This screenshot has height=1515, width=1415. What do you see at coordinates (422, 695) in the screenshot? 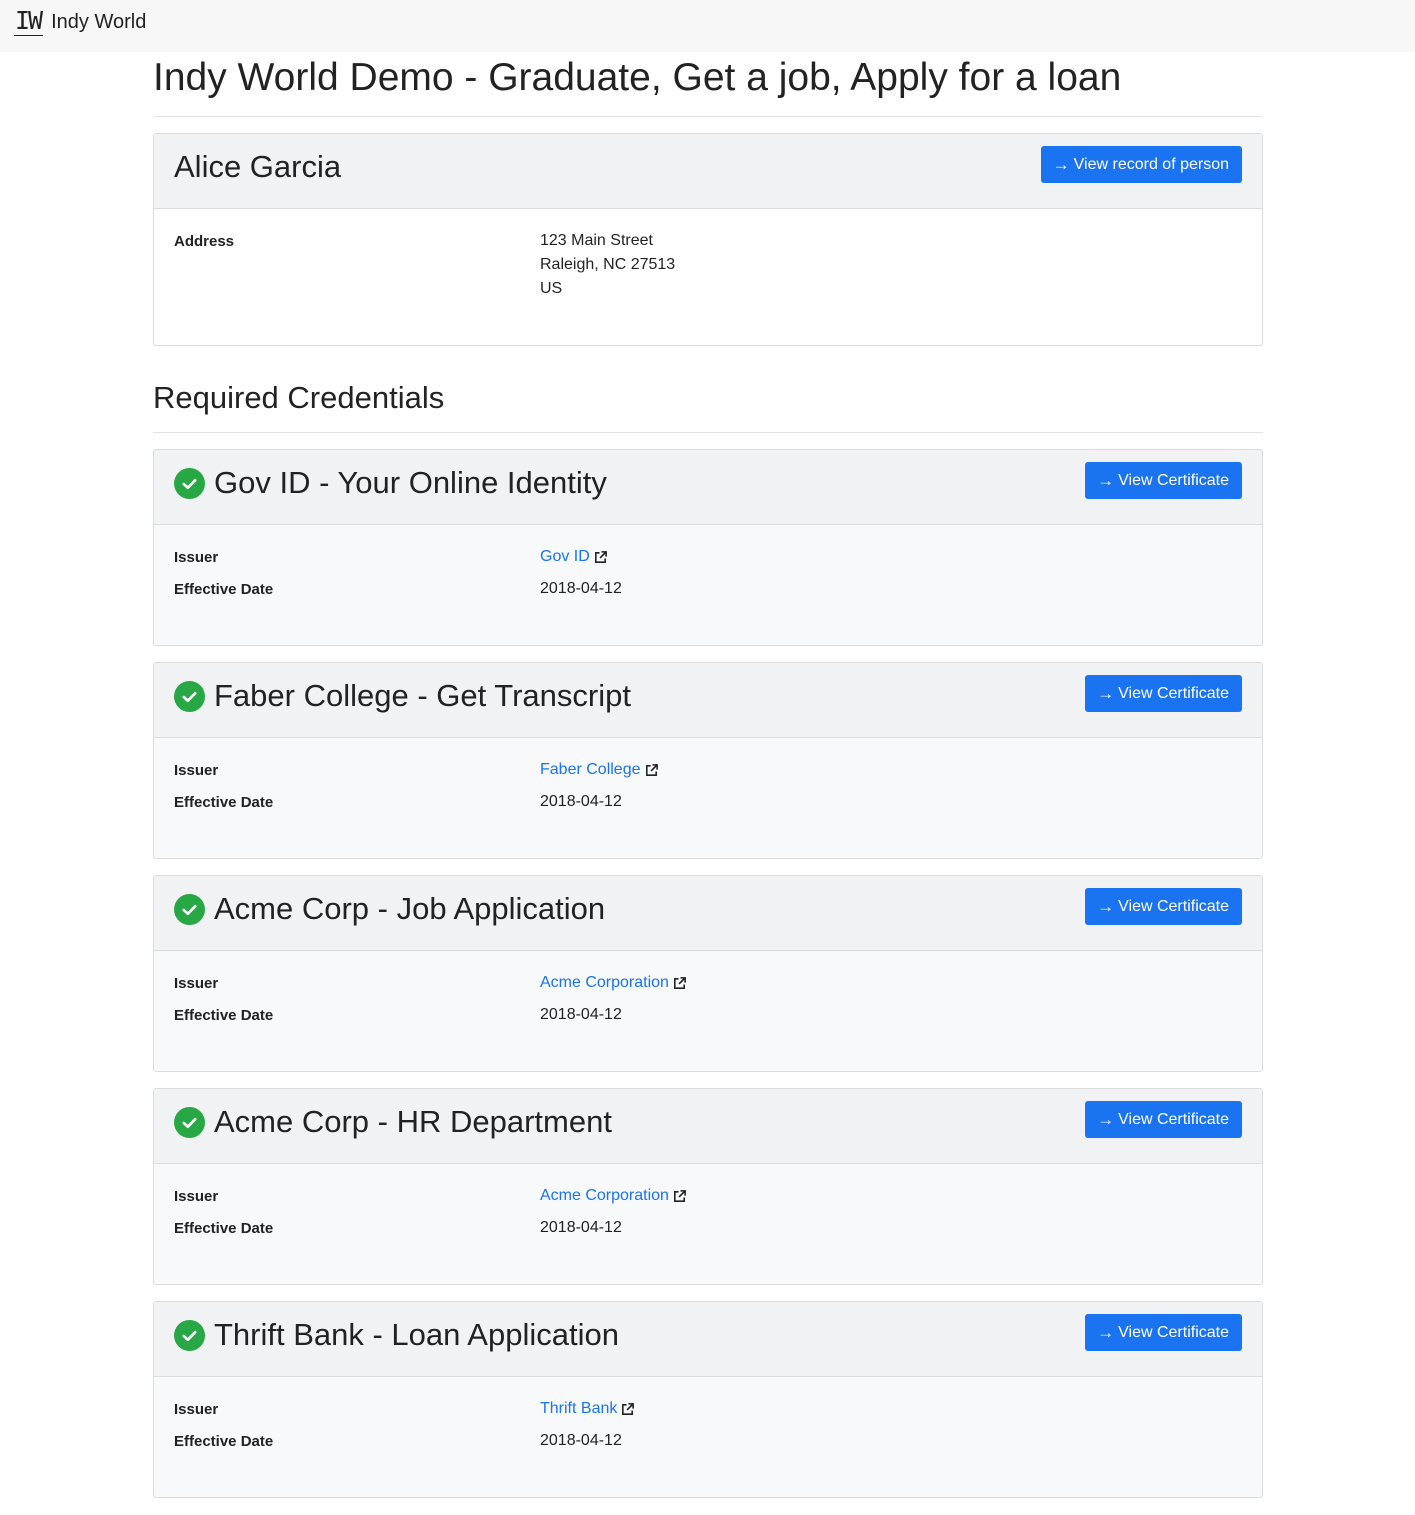
I see `credential-title: Faber College - Get Transcript` at bounding box center [422, 695].